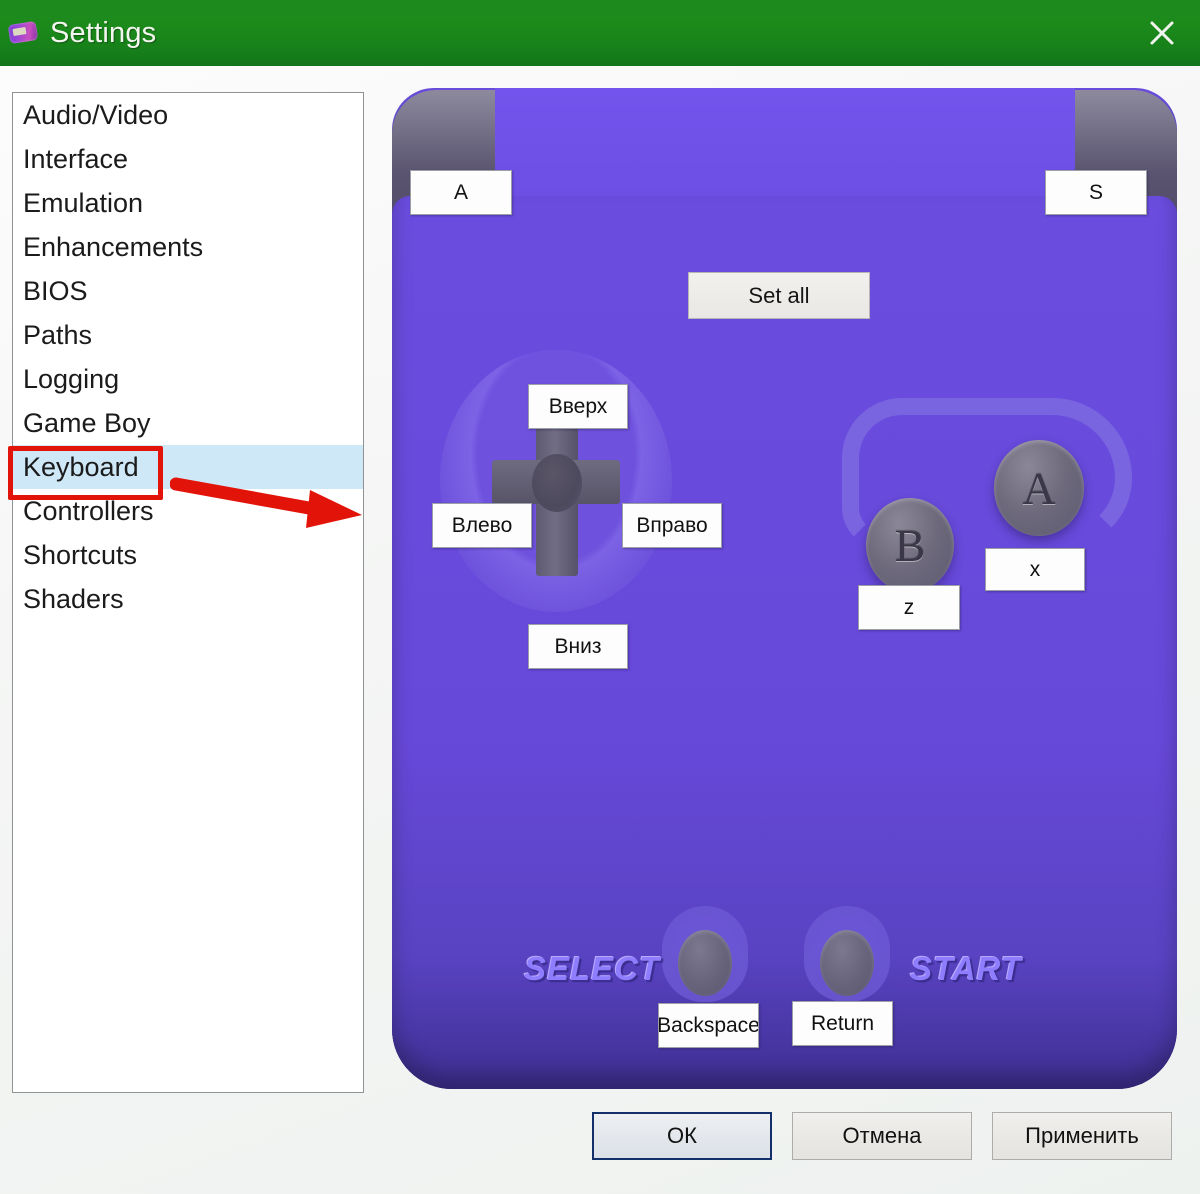 This screenshot has width=1200, height=1194. I want to click on window-titlebar: Settings, so click(600, 33).